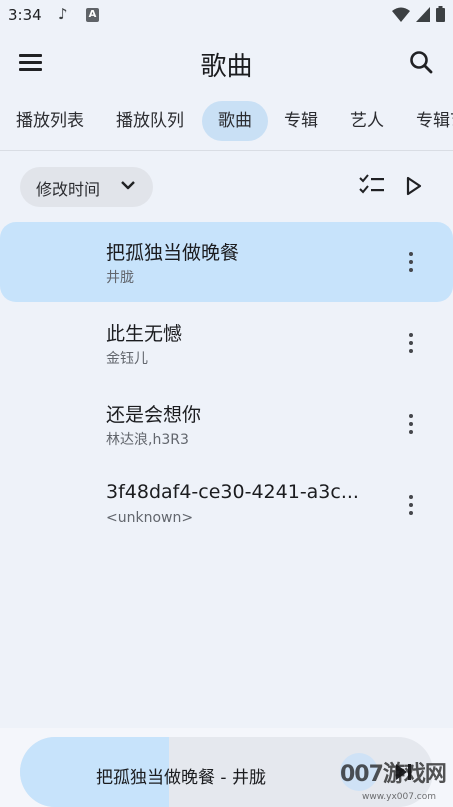 The height and width of the screenshot is (807, 453). I want to click on signal-icon, so click(423, 14).